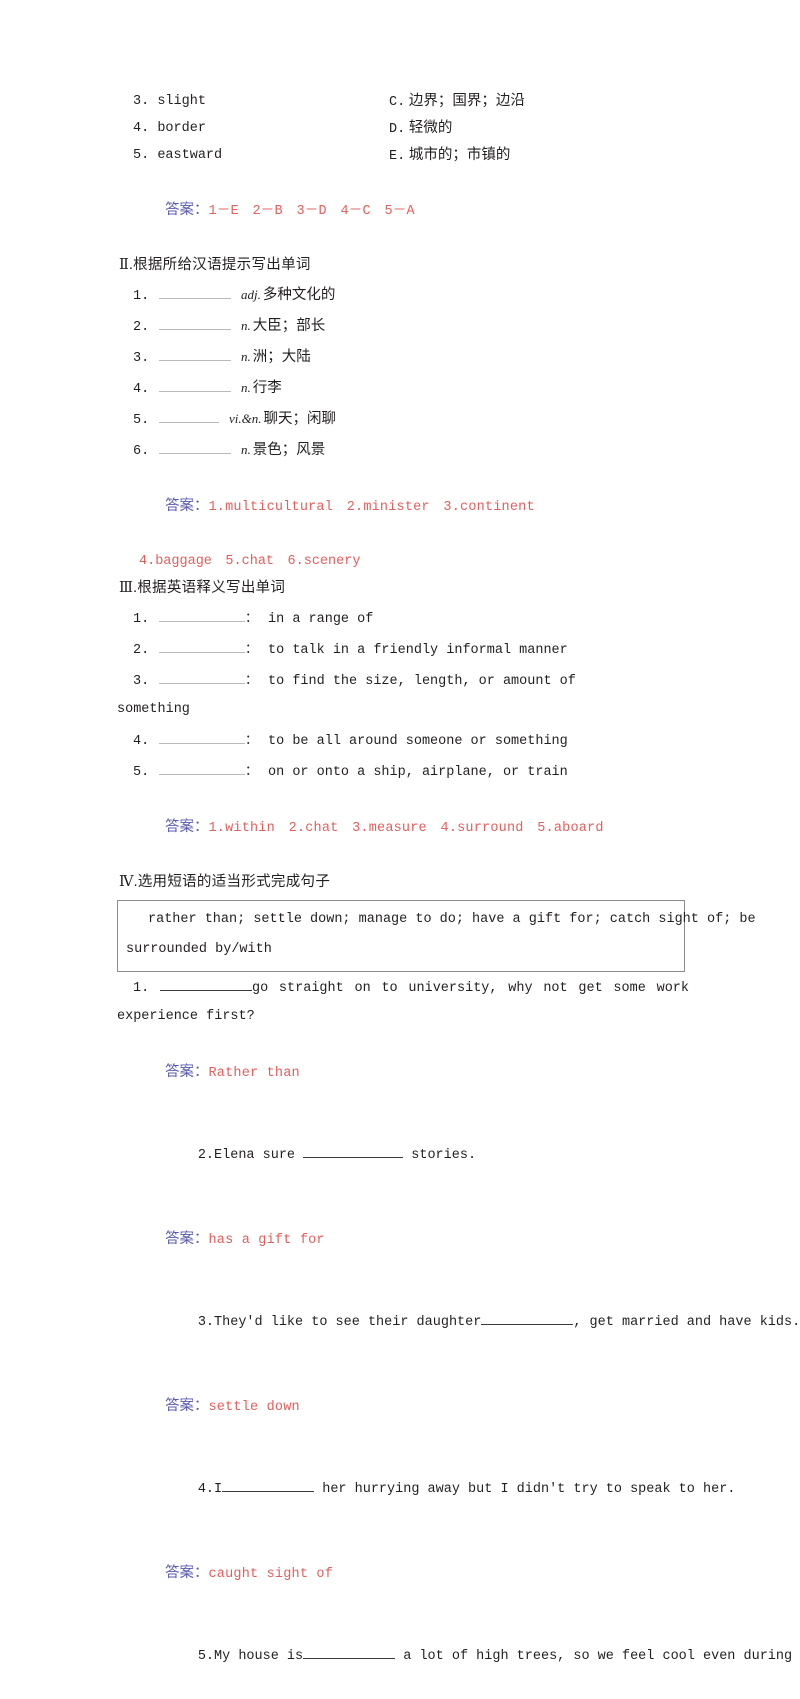  Describe the element at coordinates (141, 772) in the screenshot. I see `definition-number: 5.` at that location.